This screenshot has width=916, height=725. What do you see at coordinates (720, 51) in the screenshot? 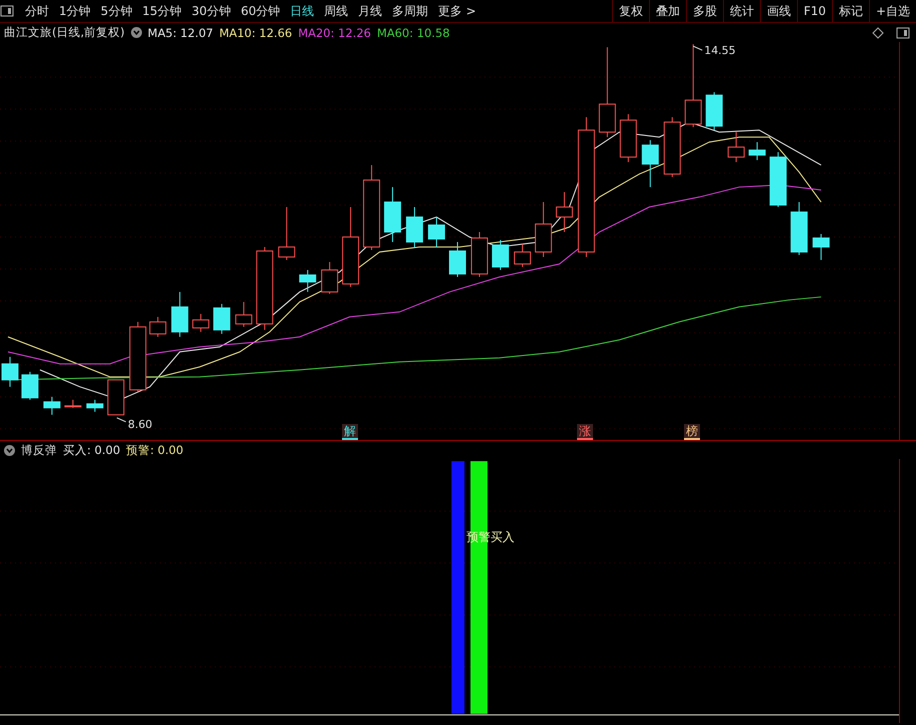
I see `high-price-label: 14.55` at bounding box center [720, 51].